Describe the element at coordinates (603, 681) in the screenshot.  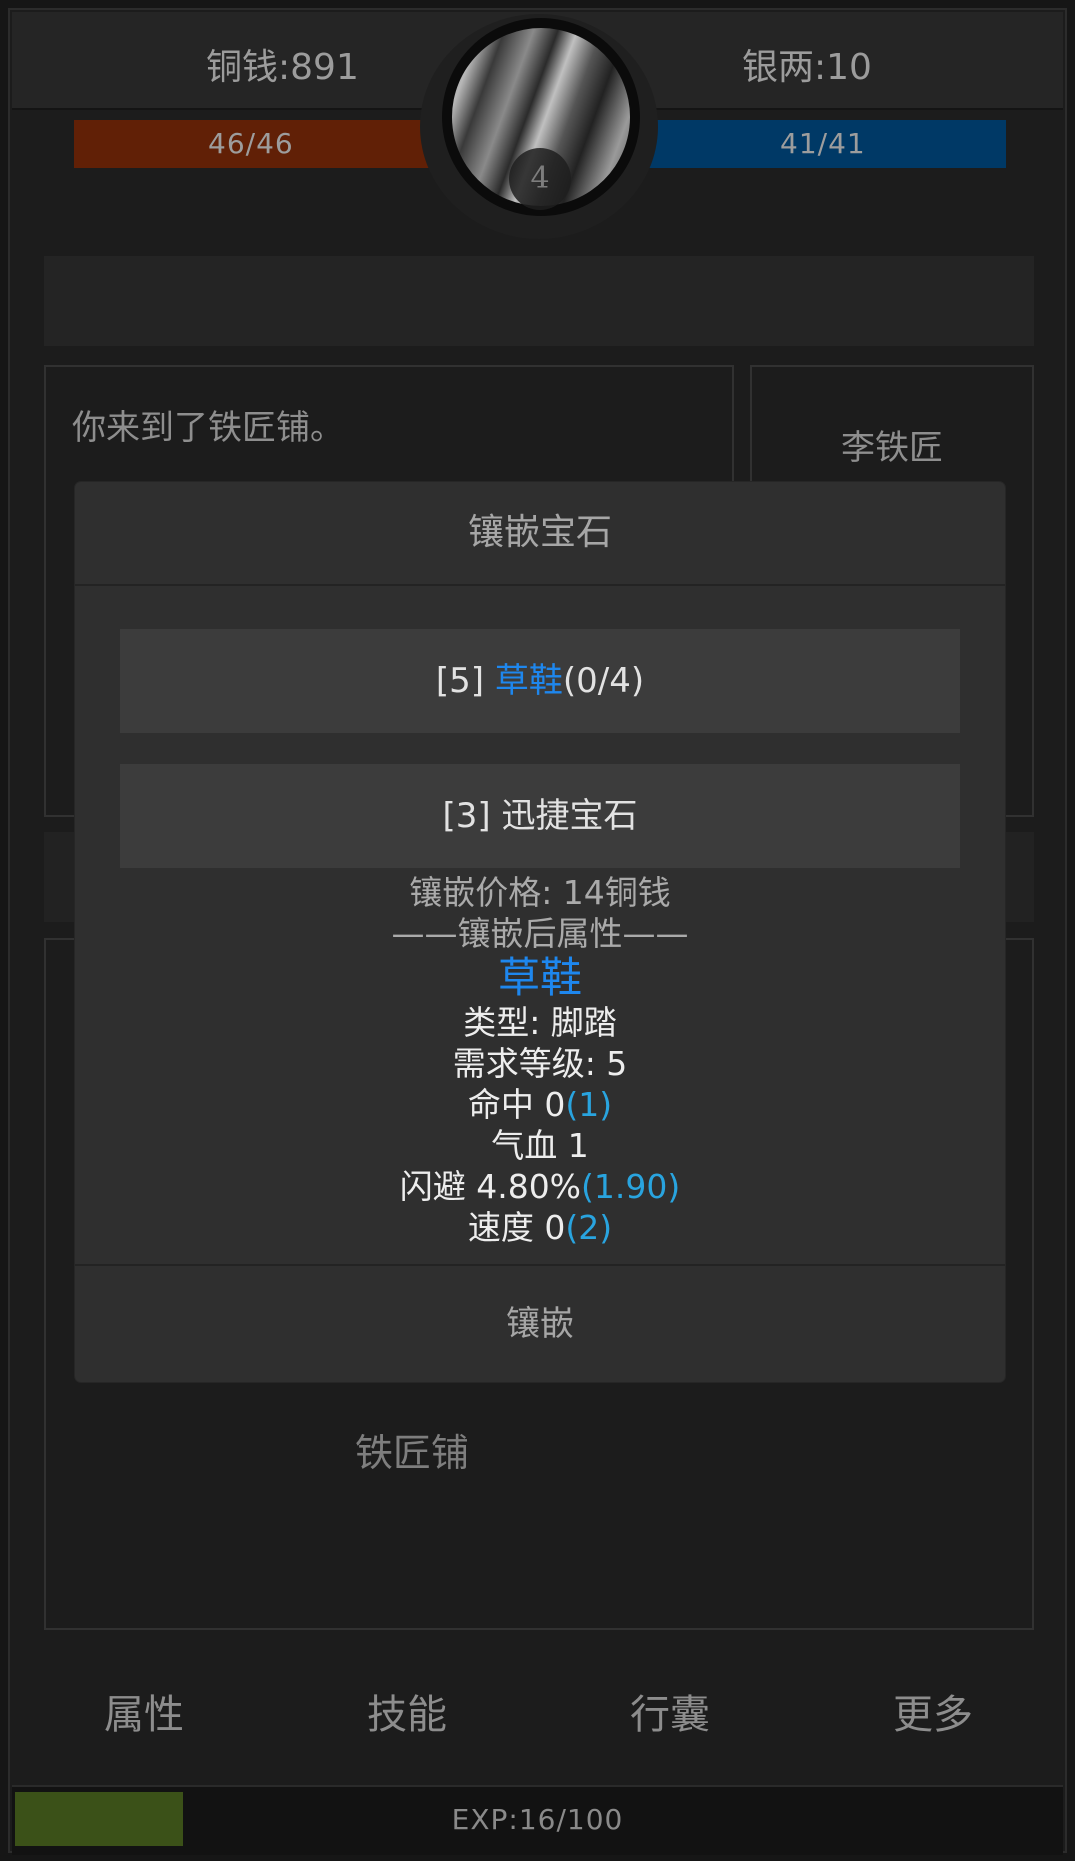
I see `equipment-socket-count: (0/4)` at that location.